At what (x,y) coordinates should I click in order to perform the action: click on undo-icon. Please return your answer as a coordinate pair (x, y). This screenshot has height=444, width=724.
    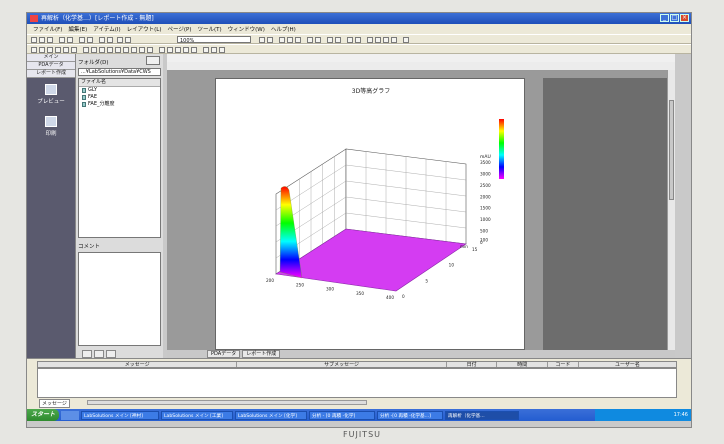
    Looking at the image, I should click on (262, 40).